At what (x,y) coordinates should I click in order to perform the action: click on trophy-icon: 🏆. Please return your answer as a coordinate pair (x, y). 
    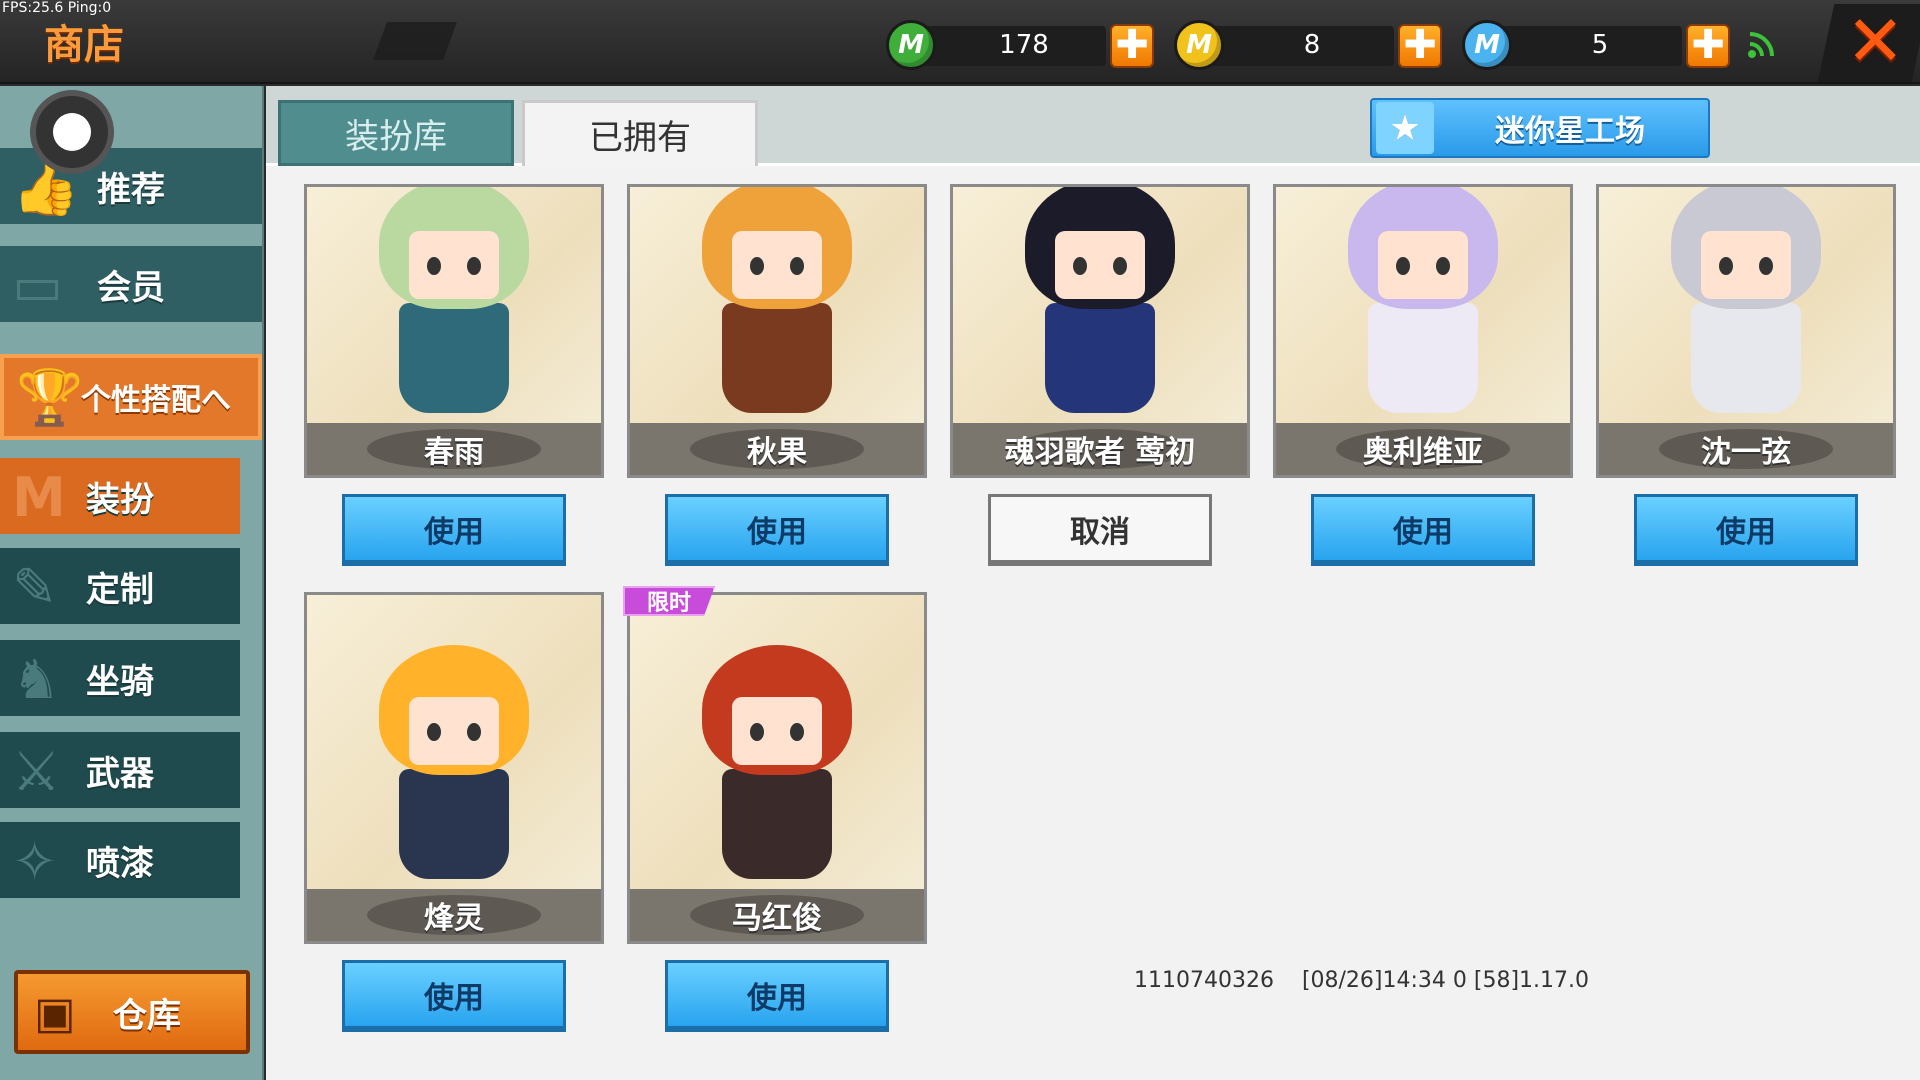
    Looking at the image, I should click on (50, 397).